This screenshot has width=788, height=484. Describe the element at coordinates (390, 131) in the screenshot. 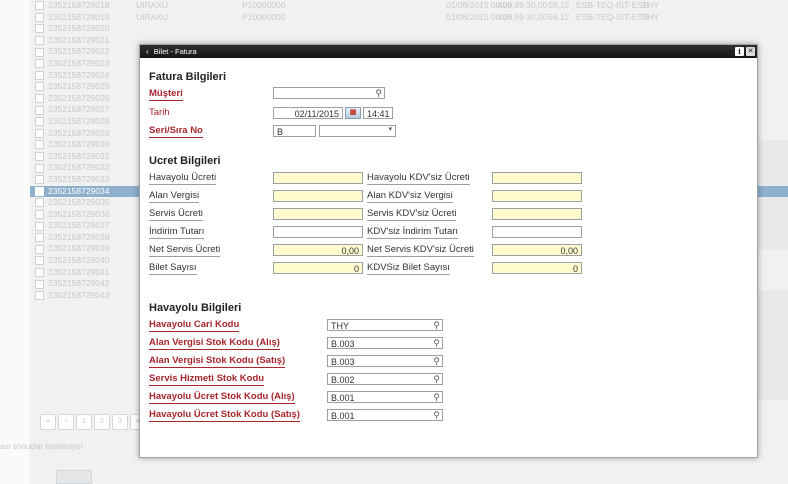

I see `chevron-down-icon: ▾` at that location.